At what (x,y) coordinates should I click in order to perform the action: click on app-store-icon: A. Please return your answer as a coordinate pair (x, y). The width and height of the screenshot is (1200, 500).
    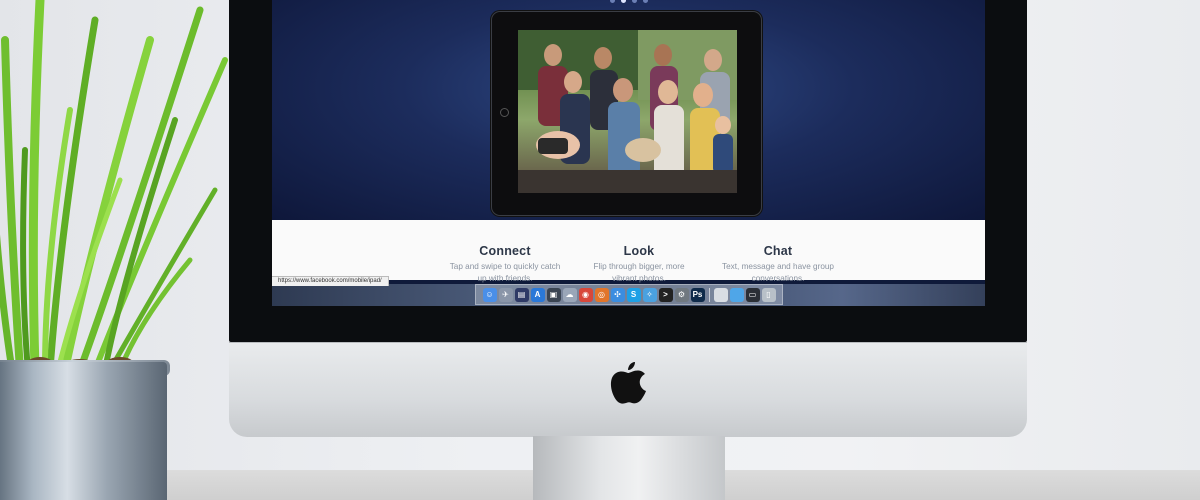
    Looking at the image, I should click on (537, 294).